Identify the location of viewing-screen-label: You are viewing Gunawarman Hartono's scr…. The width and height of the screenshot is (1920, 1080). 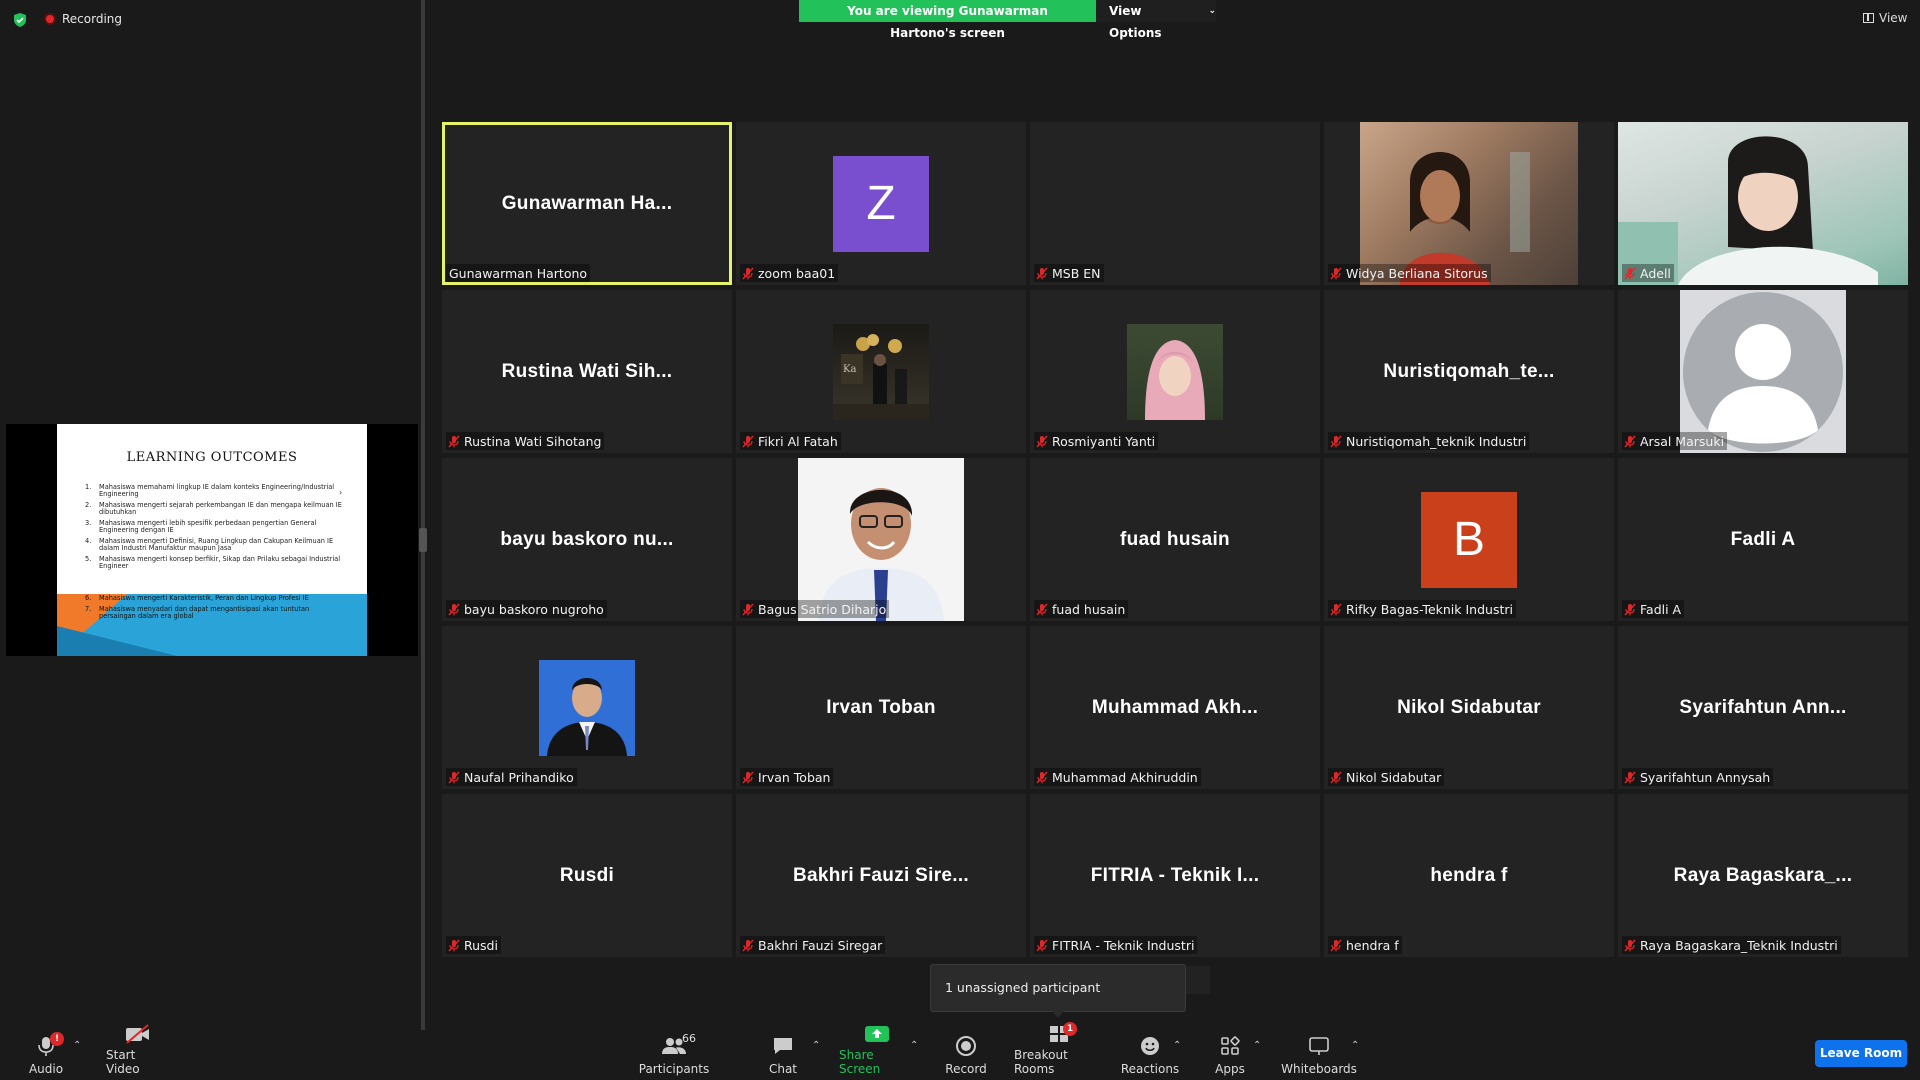
(947, 20).